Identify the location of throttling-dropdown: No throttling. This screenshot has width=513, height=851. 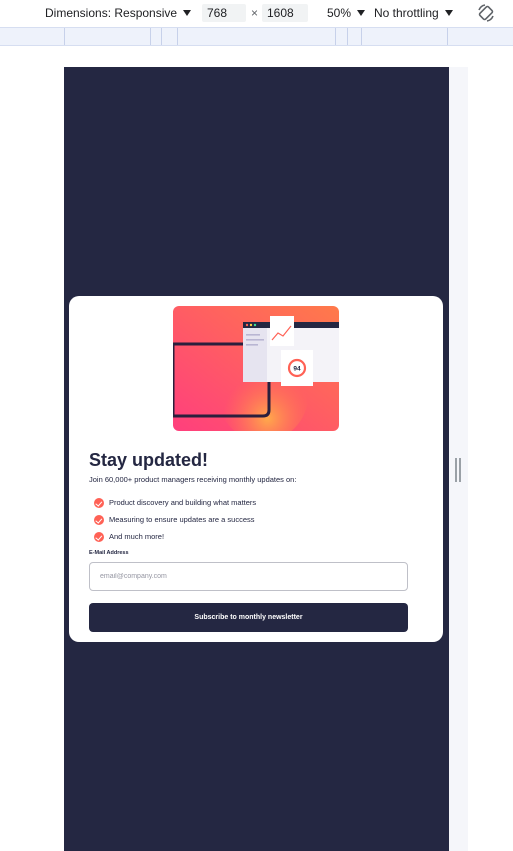
(413, 13).